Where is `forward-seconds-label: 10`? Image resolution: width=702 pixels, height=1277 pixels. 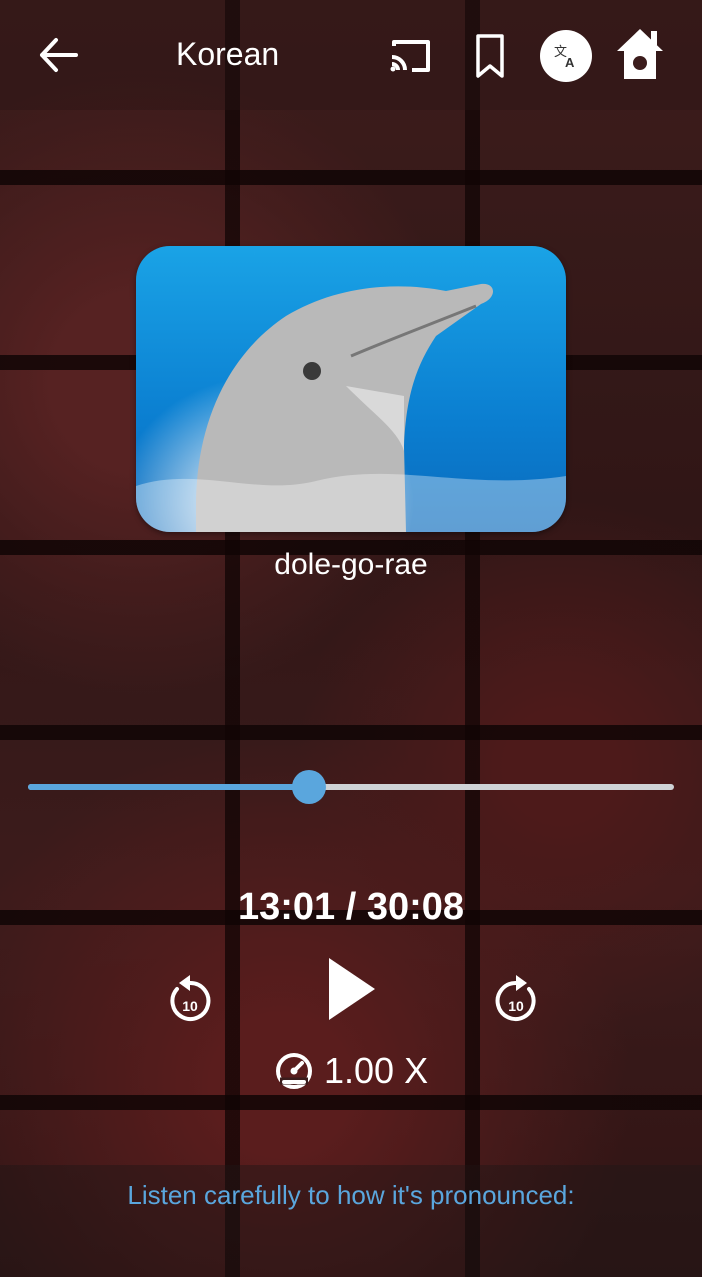 forward-seconds-label: 10 is located at coordinates (516, 1006).